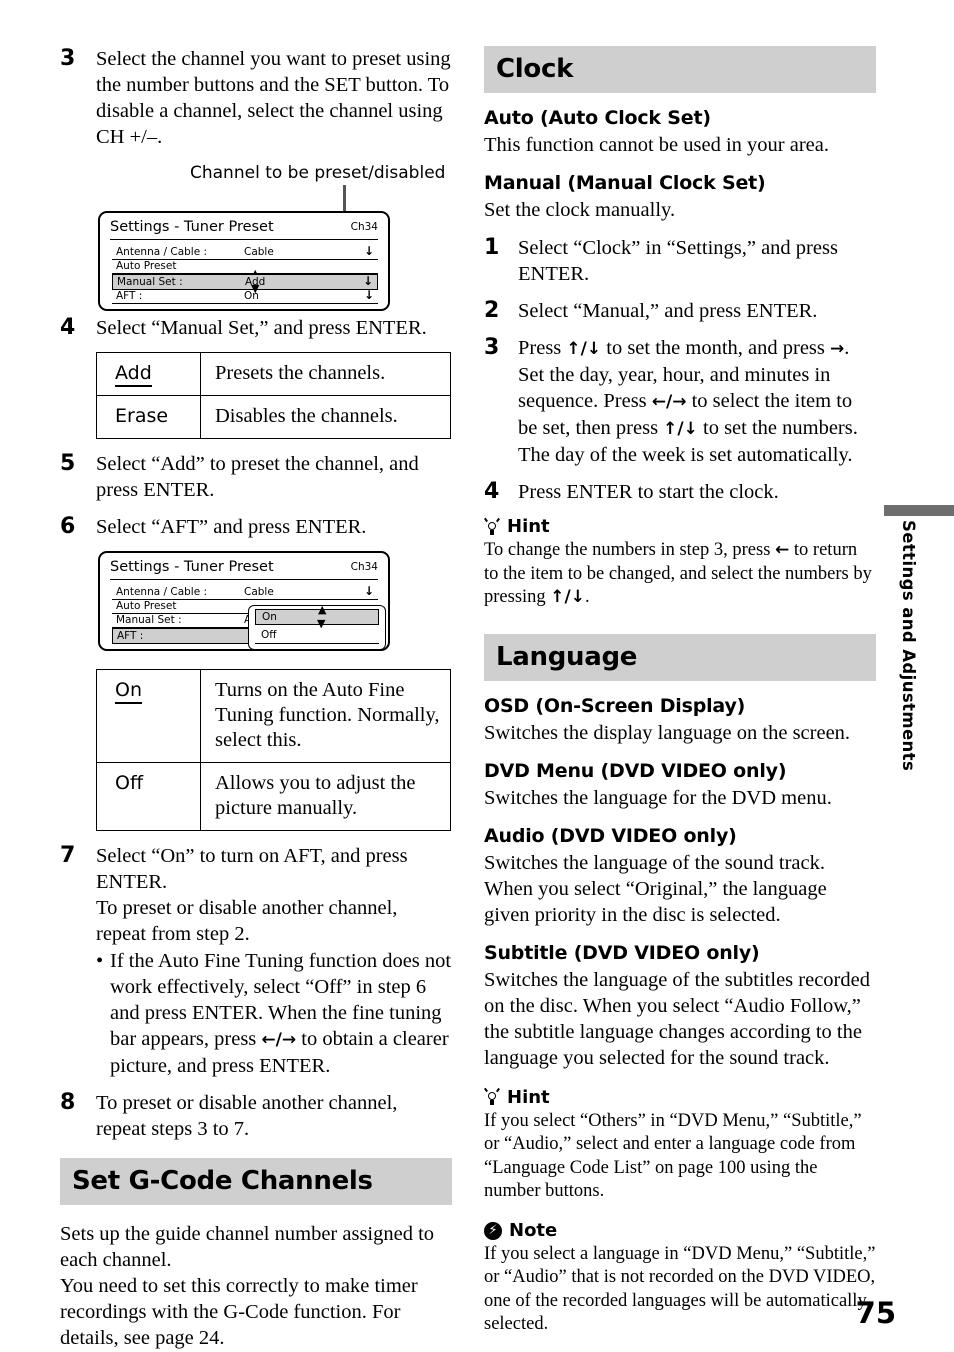 This screenshot has height=1352, width=954. Describe the element at coordinates (318, 173) in the screenshot. I see `callout-label-channel: Channel to be preset/disabled` at that location.